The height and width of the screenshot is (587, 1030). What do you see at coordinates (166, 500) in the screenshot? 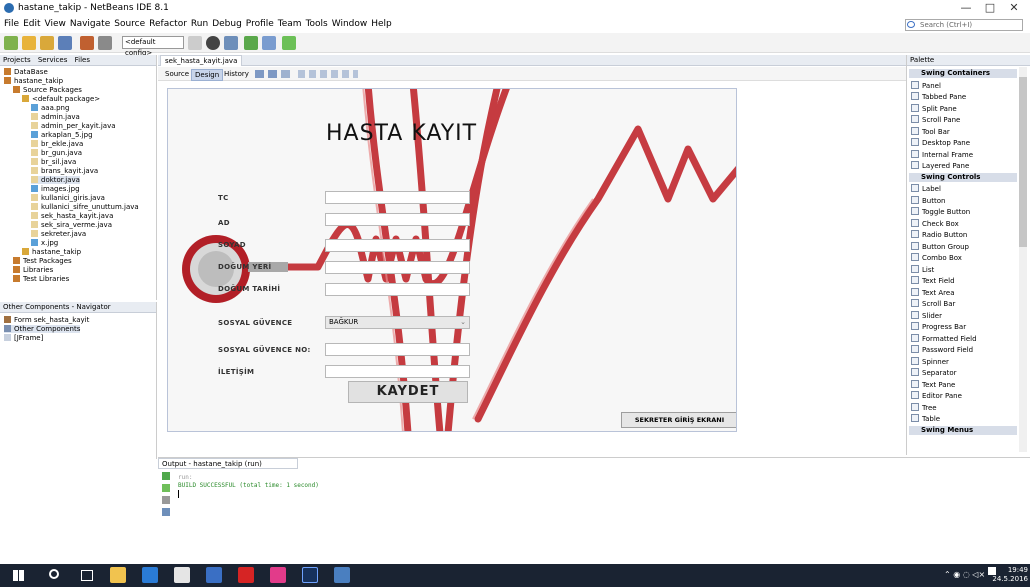
I see `stop-icon` at bounding box center [166, 500].